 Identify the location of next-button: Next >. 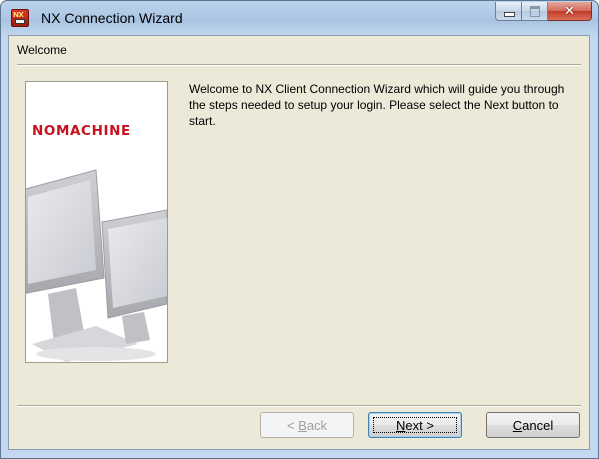
(415, 425).